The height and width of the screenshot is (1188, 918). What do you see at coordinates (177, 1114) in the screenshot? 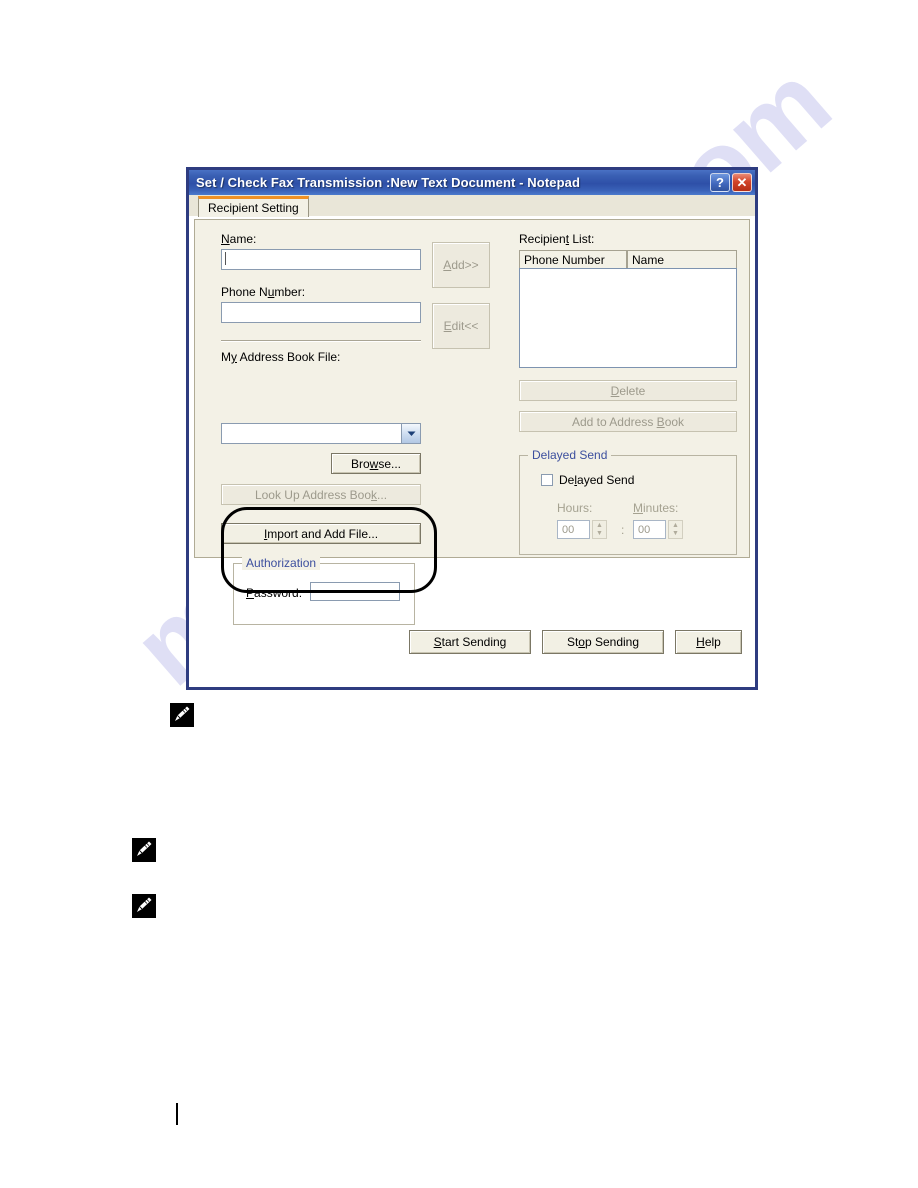
I see `page-margin-tick` at bounding box center [177, 1114].